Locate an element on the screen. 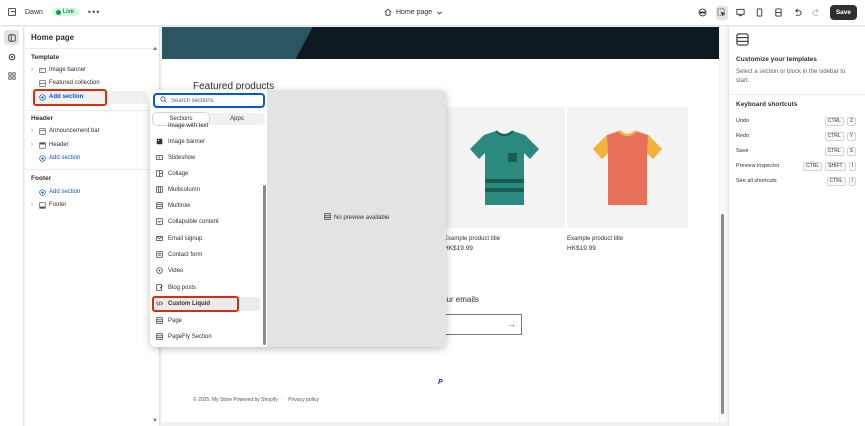 Image resolution: width=865 pixels, height=426 pixels. shortcut-row: Redo CTRL Y is located at coordinates (796, 136).